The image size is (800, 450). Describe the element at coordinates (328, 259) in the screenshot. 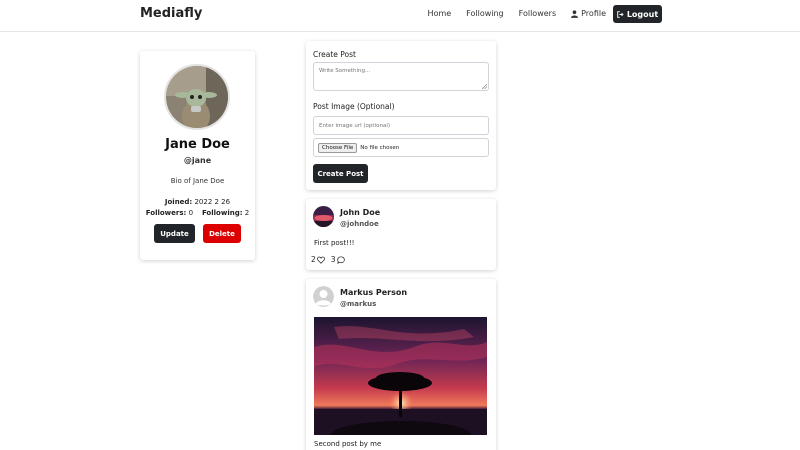

I see `post-stats: 2 3` at that location.